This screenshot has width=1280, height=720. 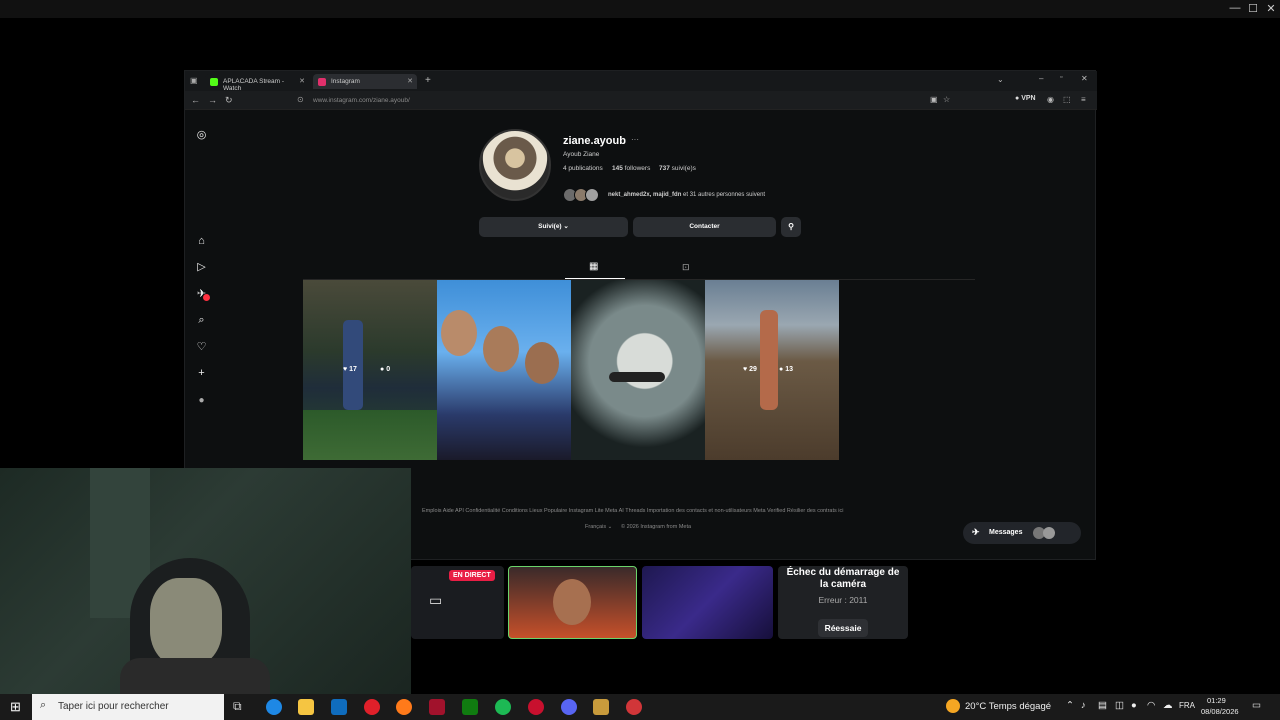 What do you see at coordinates (1041, 78) in the screenshot?
I see `minimize-icon: –` at bounding box center [1041, 78].